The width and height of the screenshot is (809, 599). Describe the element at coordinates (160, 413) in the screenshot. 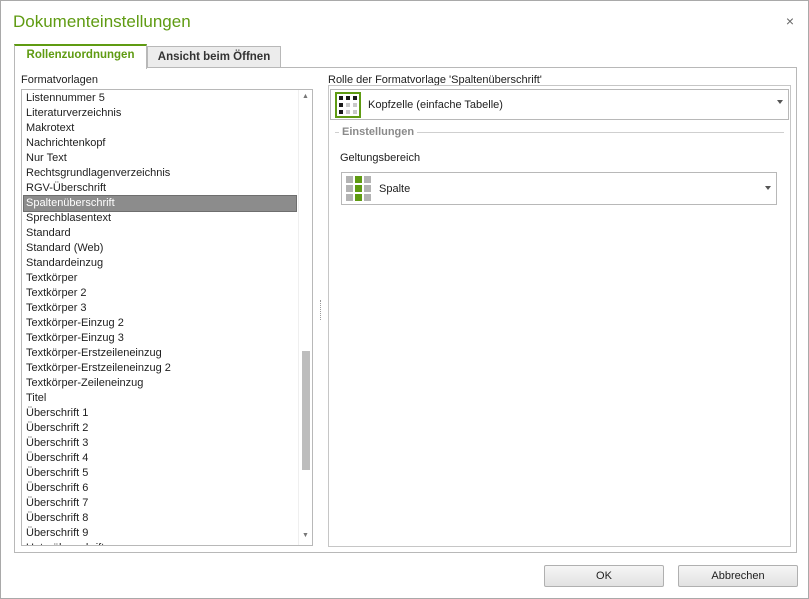

I see `list-item: Überschrift 1` at that location.